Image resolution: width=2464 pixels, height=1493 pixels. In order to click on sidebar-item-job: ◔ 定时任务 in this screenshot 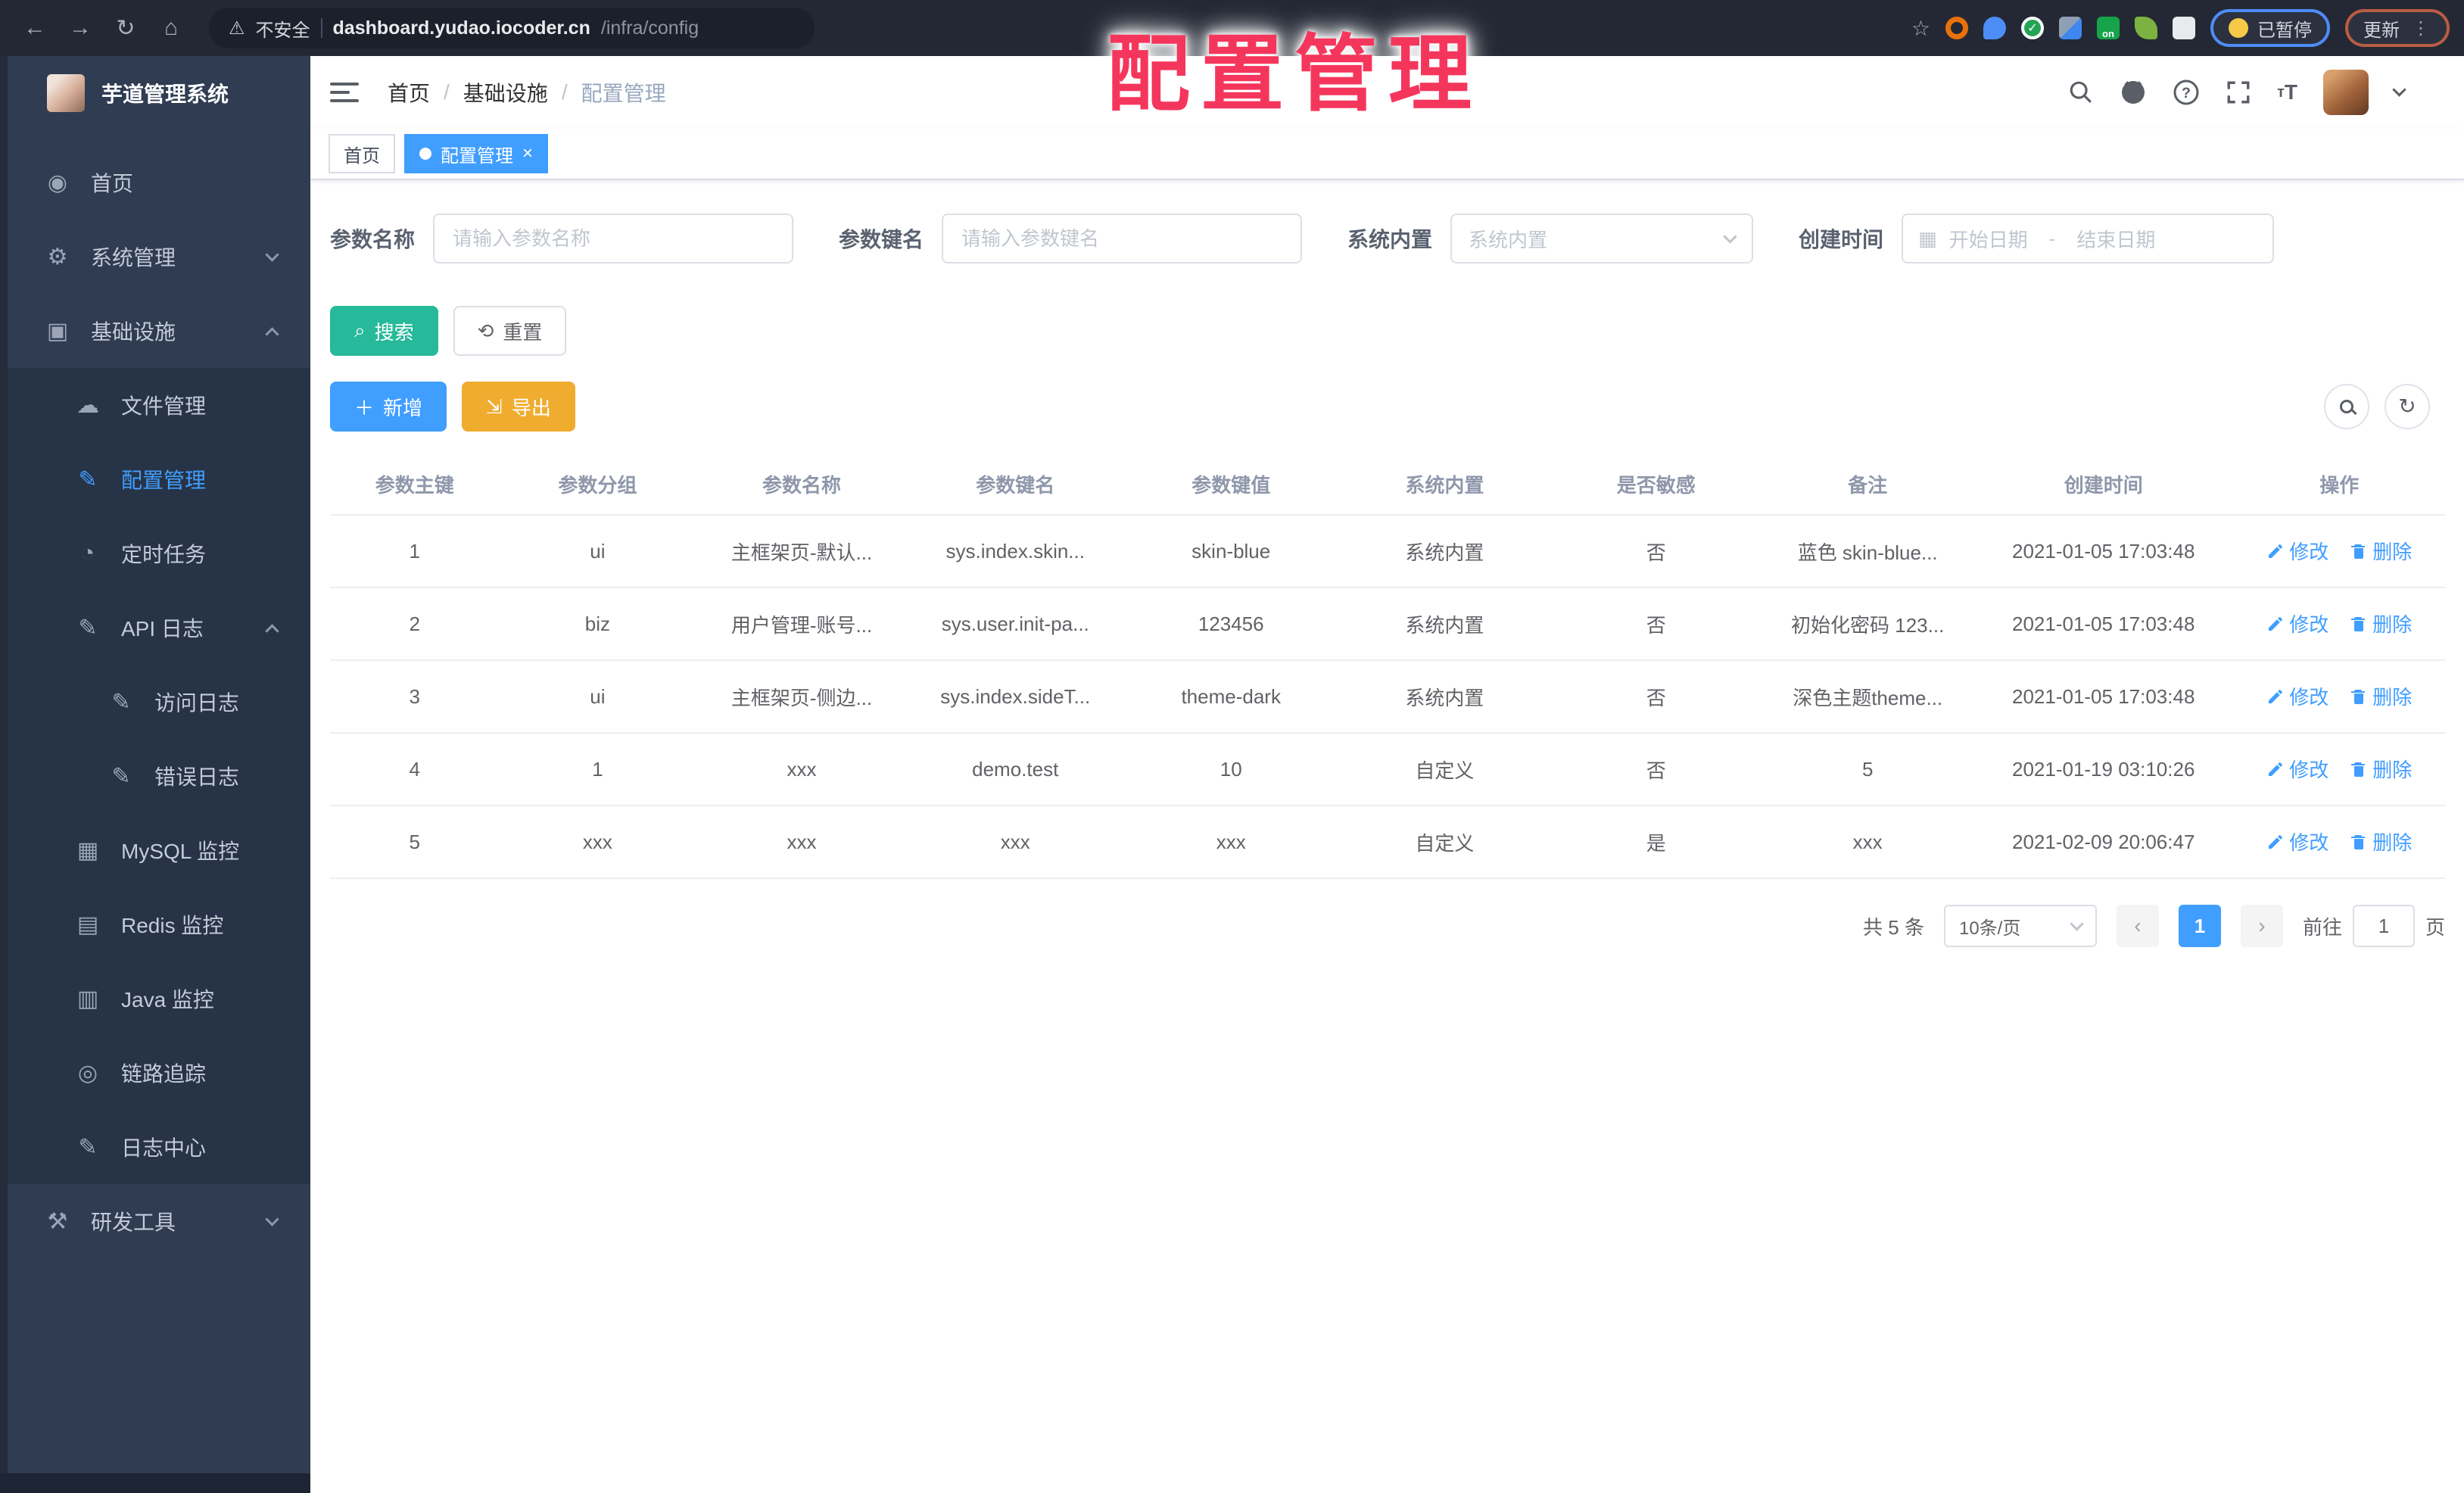, I will do `click(159, 553)`.